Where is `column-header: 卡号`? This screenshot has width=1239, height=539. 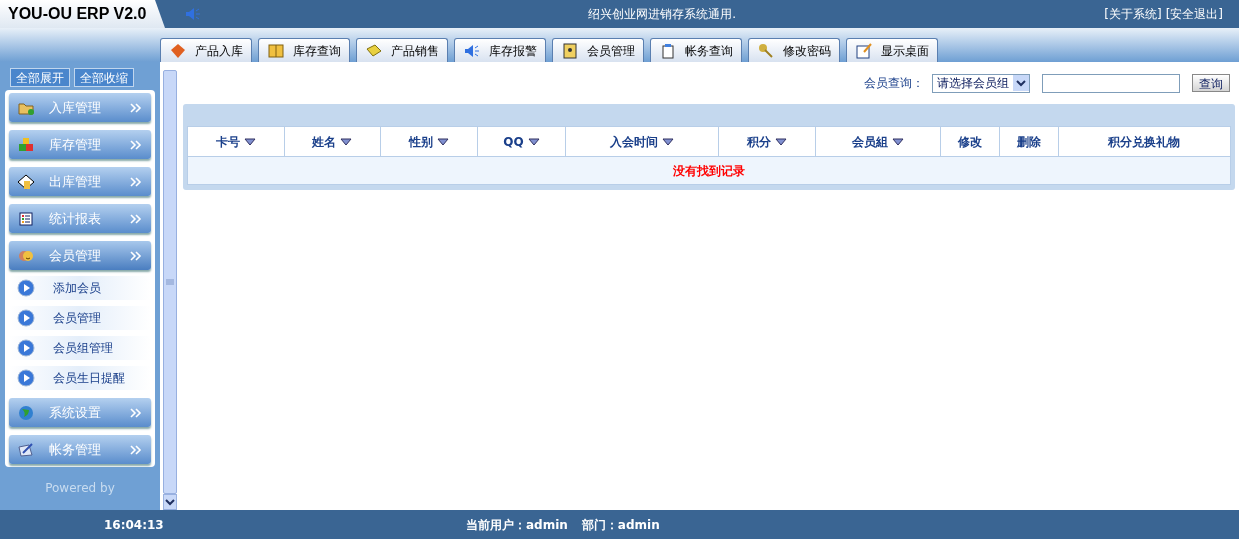 column-header: 卡号 is located at coordinates (236, 141).